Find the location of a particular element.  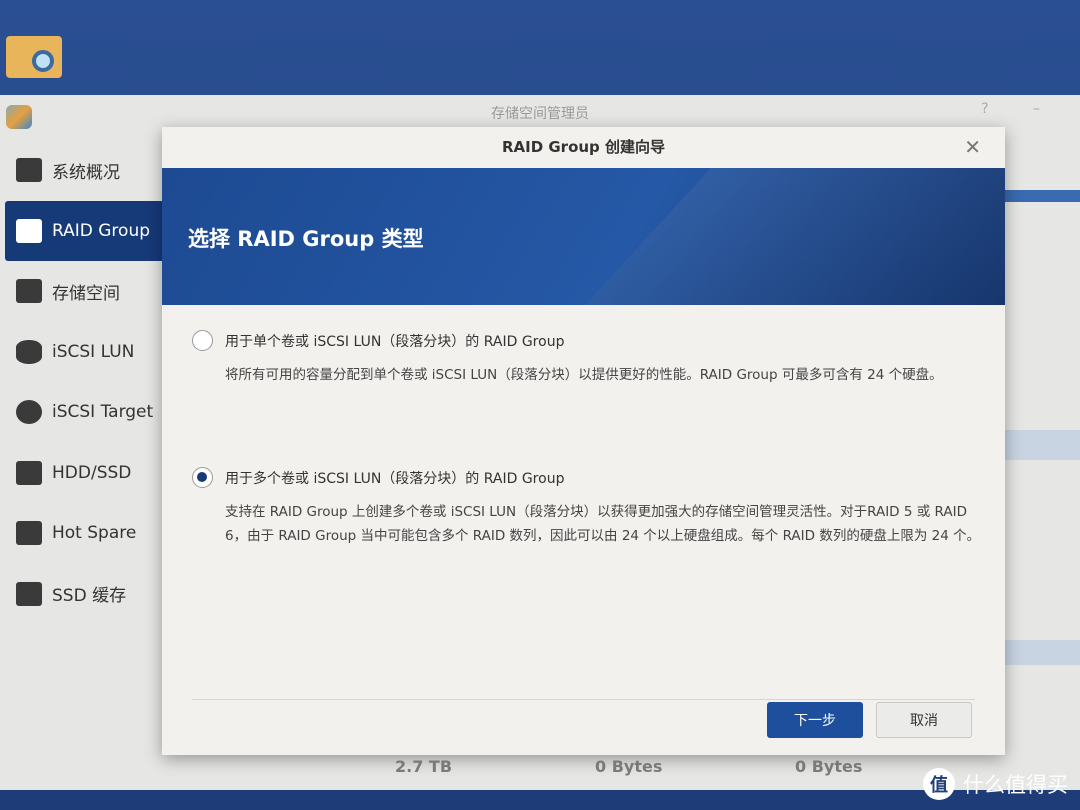

sidebar-item-iscsi-target: iSCSI Target is located at coordinates (82, 412).